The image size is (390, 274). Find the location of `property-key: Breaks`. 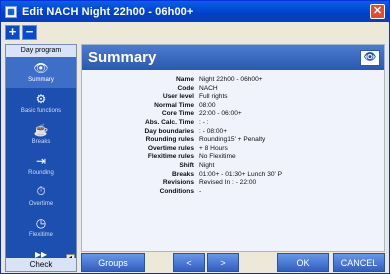

property-key: Breaks is located at coordinates (183, 174).